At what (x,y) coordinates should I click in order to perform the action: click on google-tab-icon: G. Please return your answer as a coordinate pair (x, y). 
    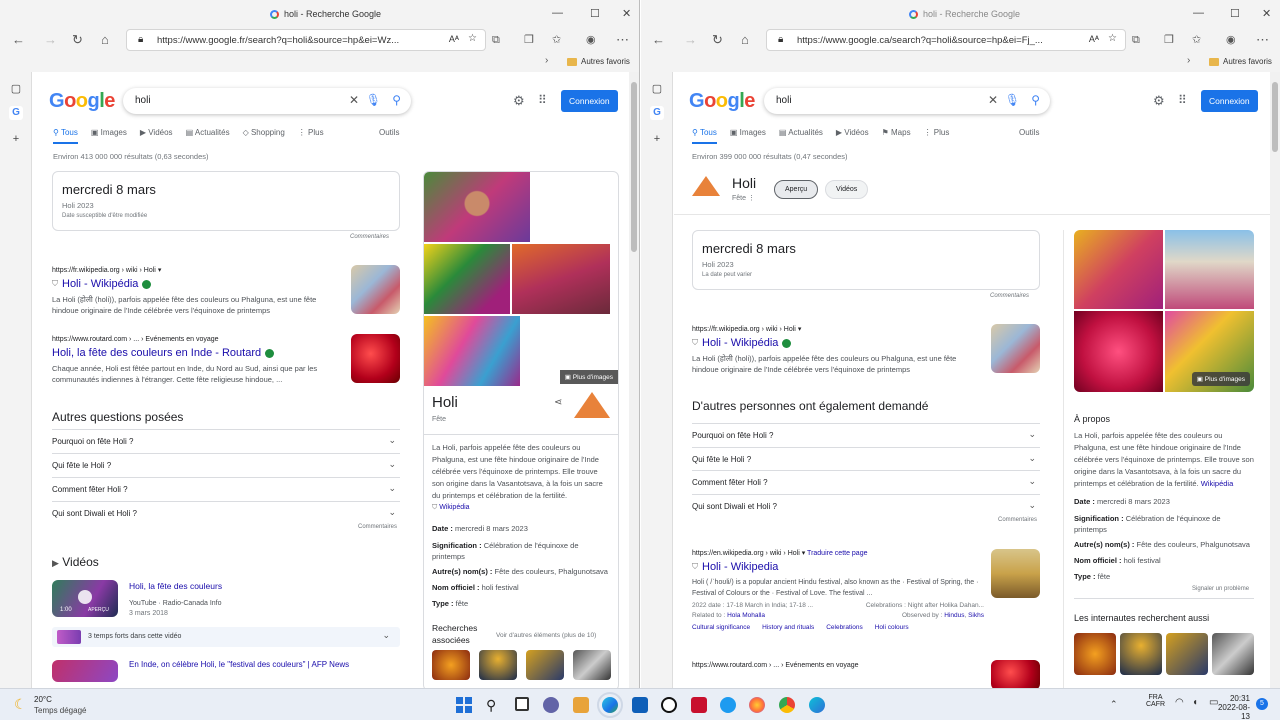
    Looking at the image, I should click on (16, 113).